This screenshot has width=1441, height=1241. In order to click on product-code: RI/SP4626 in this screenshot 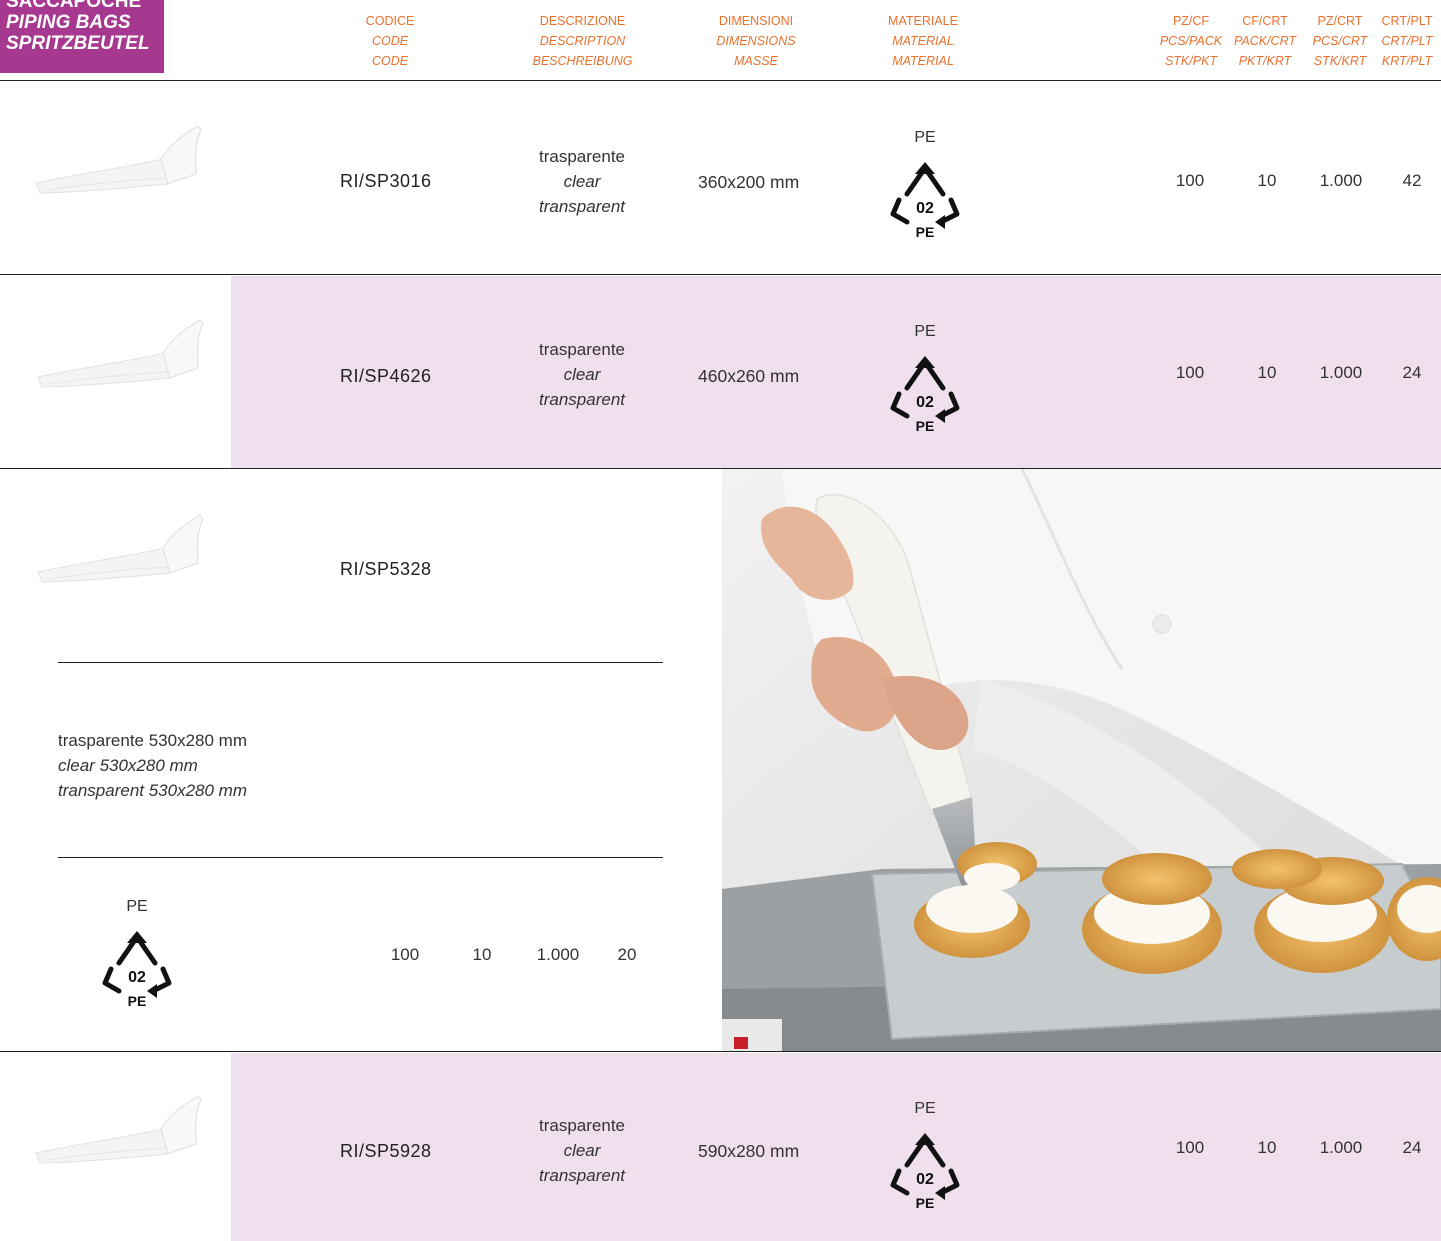, I will do `click(386, 376)`.